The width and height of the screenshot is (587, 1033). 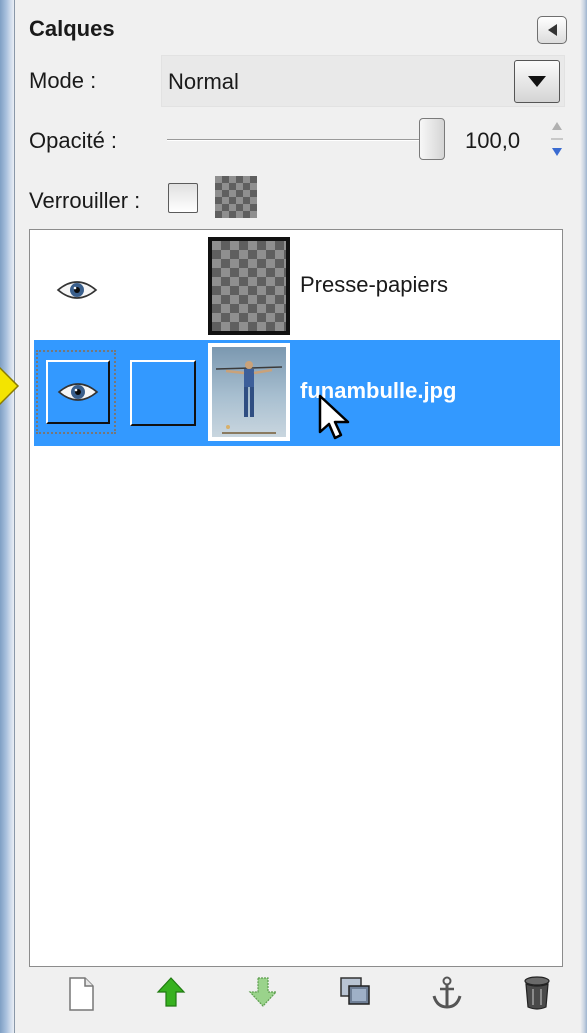 I want to click on drag-indicator-icon, so click(x=10, y=386).